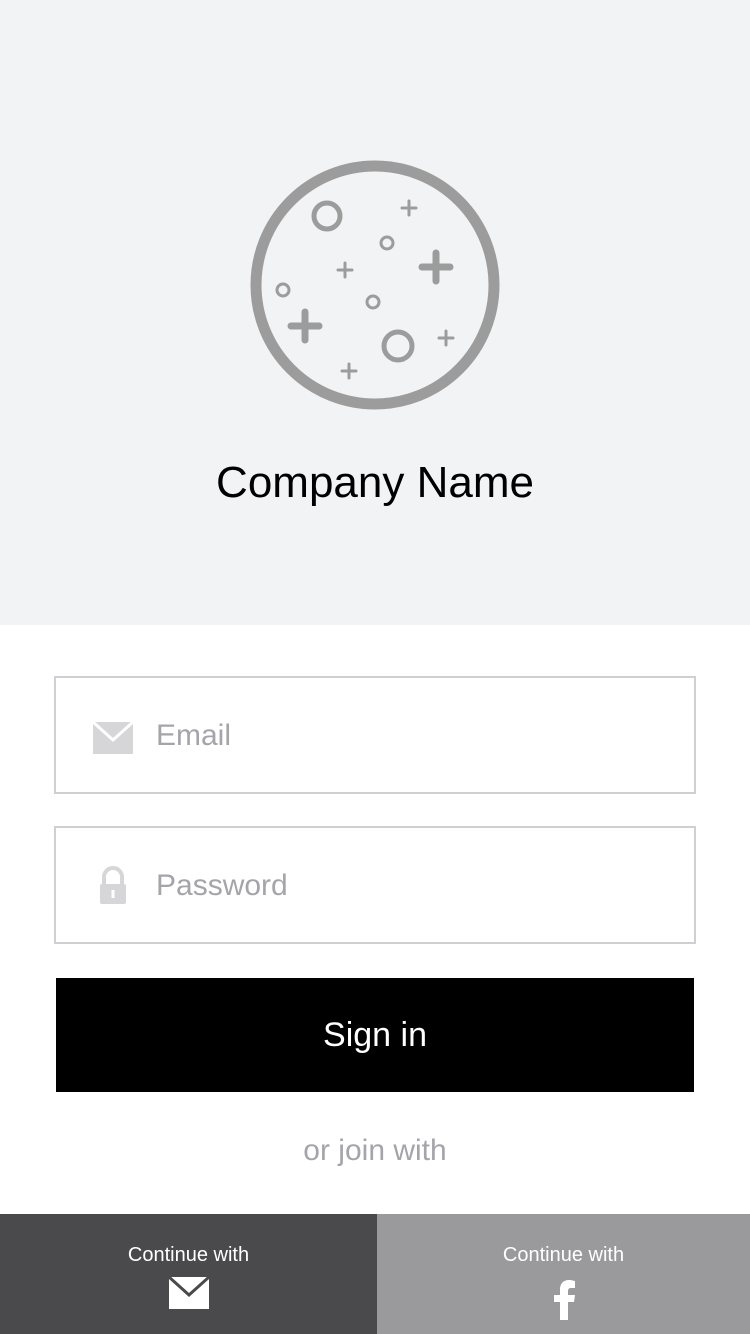 The height and width of the screenshot is (1334, 750). What do you see at coordinates (564, 1300) in the screenshot?
I see `facebook-icon` at bounding box center [564, 1300].